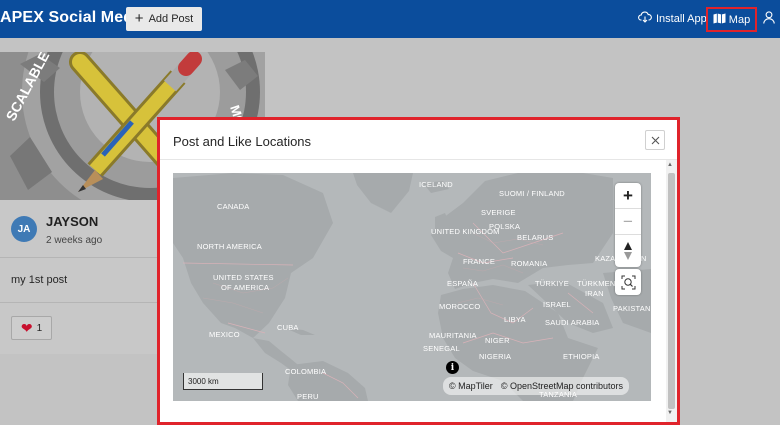 The width and height of the screenshot is (780, 425). Describe the element at coordinates (171, 19) in the screenshot. I see `add-post-label: Add Post` at that location.